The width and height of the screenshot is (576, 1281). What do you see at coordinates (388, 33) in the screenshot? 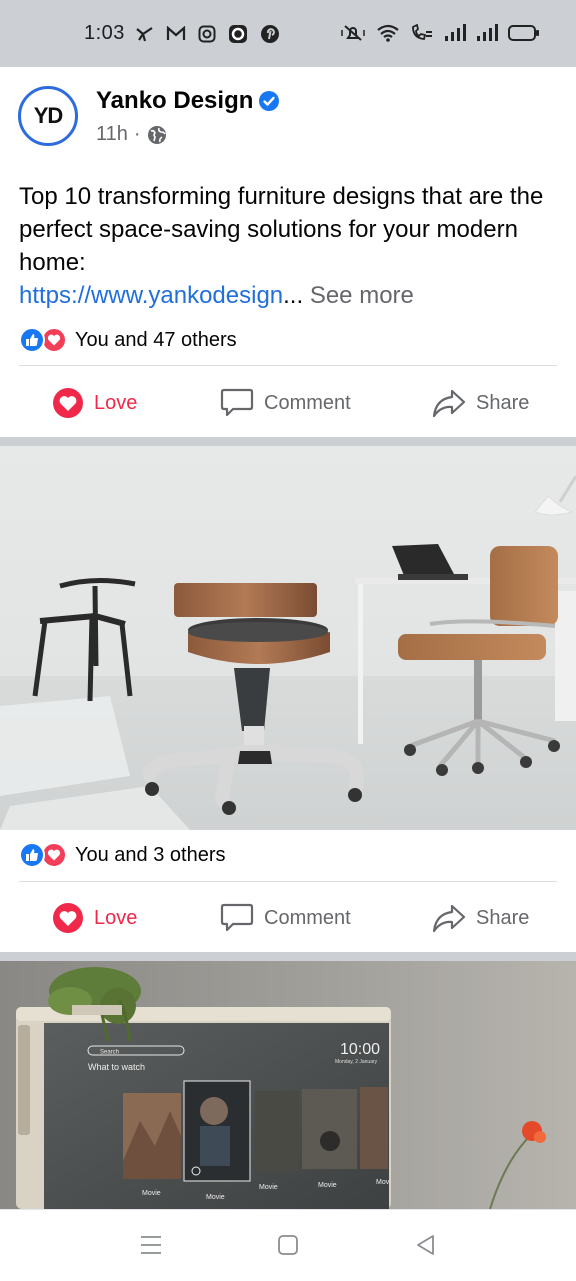
I see `wifi-icon` at bounding box center [388, 33].